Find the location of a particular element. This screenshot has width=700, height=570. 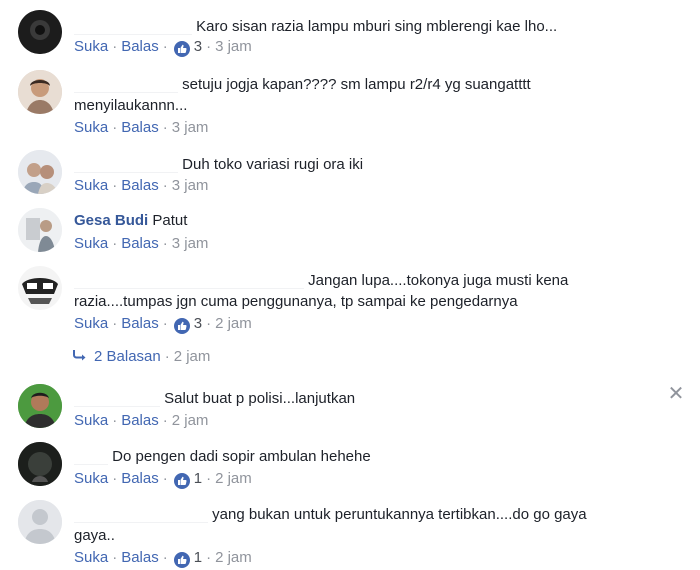

reply-arrow-icon is located at coordinates (83, 356).